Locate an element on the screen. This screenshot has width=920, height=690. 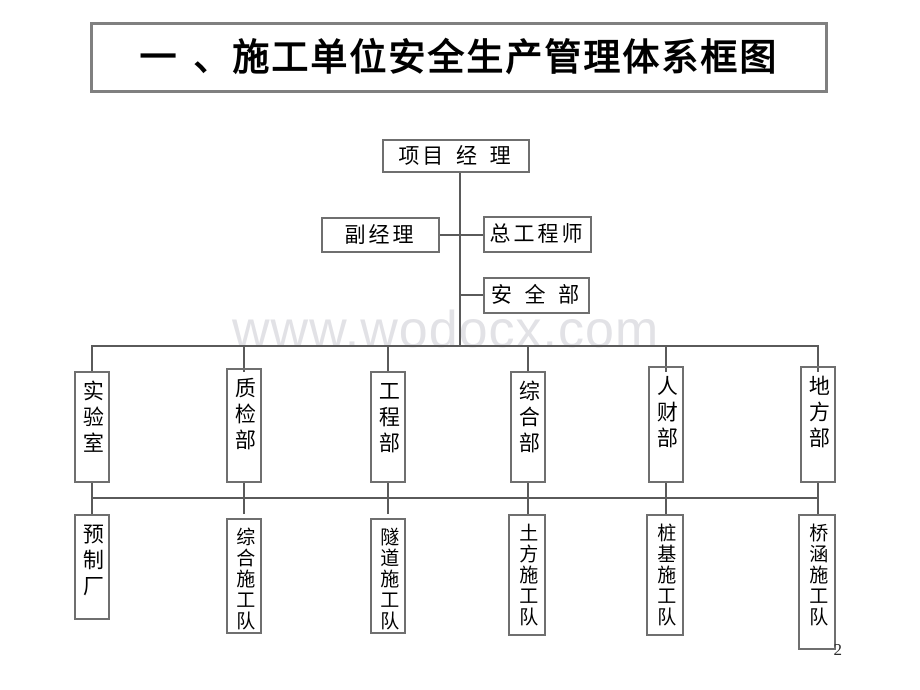
node-deputy-manager: 副经理 is located at coordinates (380, 235).